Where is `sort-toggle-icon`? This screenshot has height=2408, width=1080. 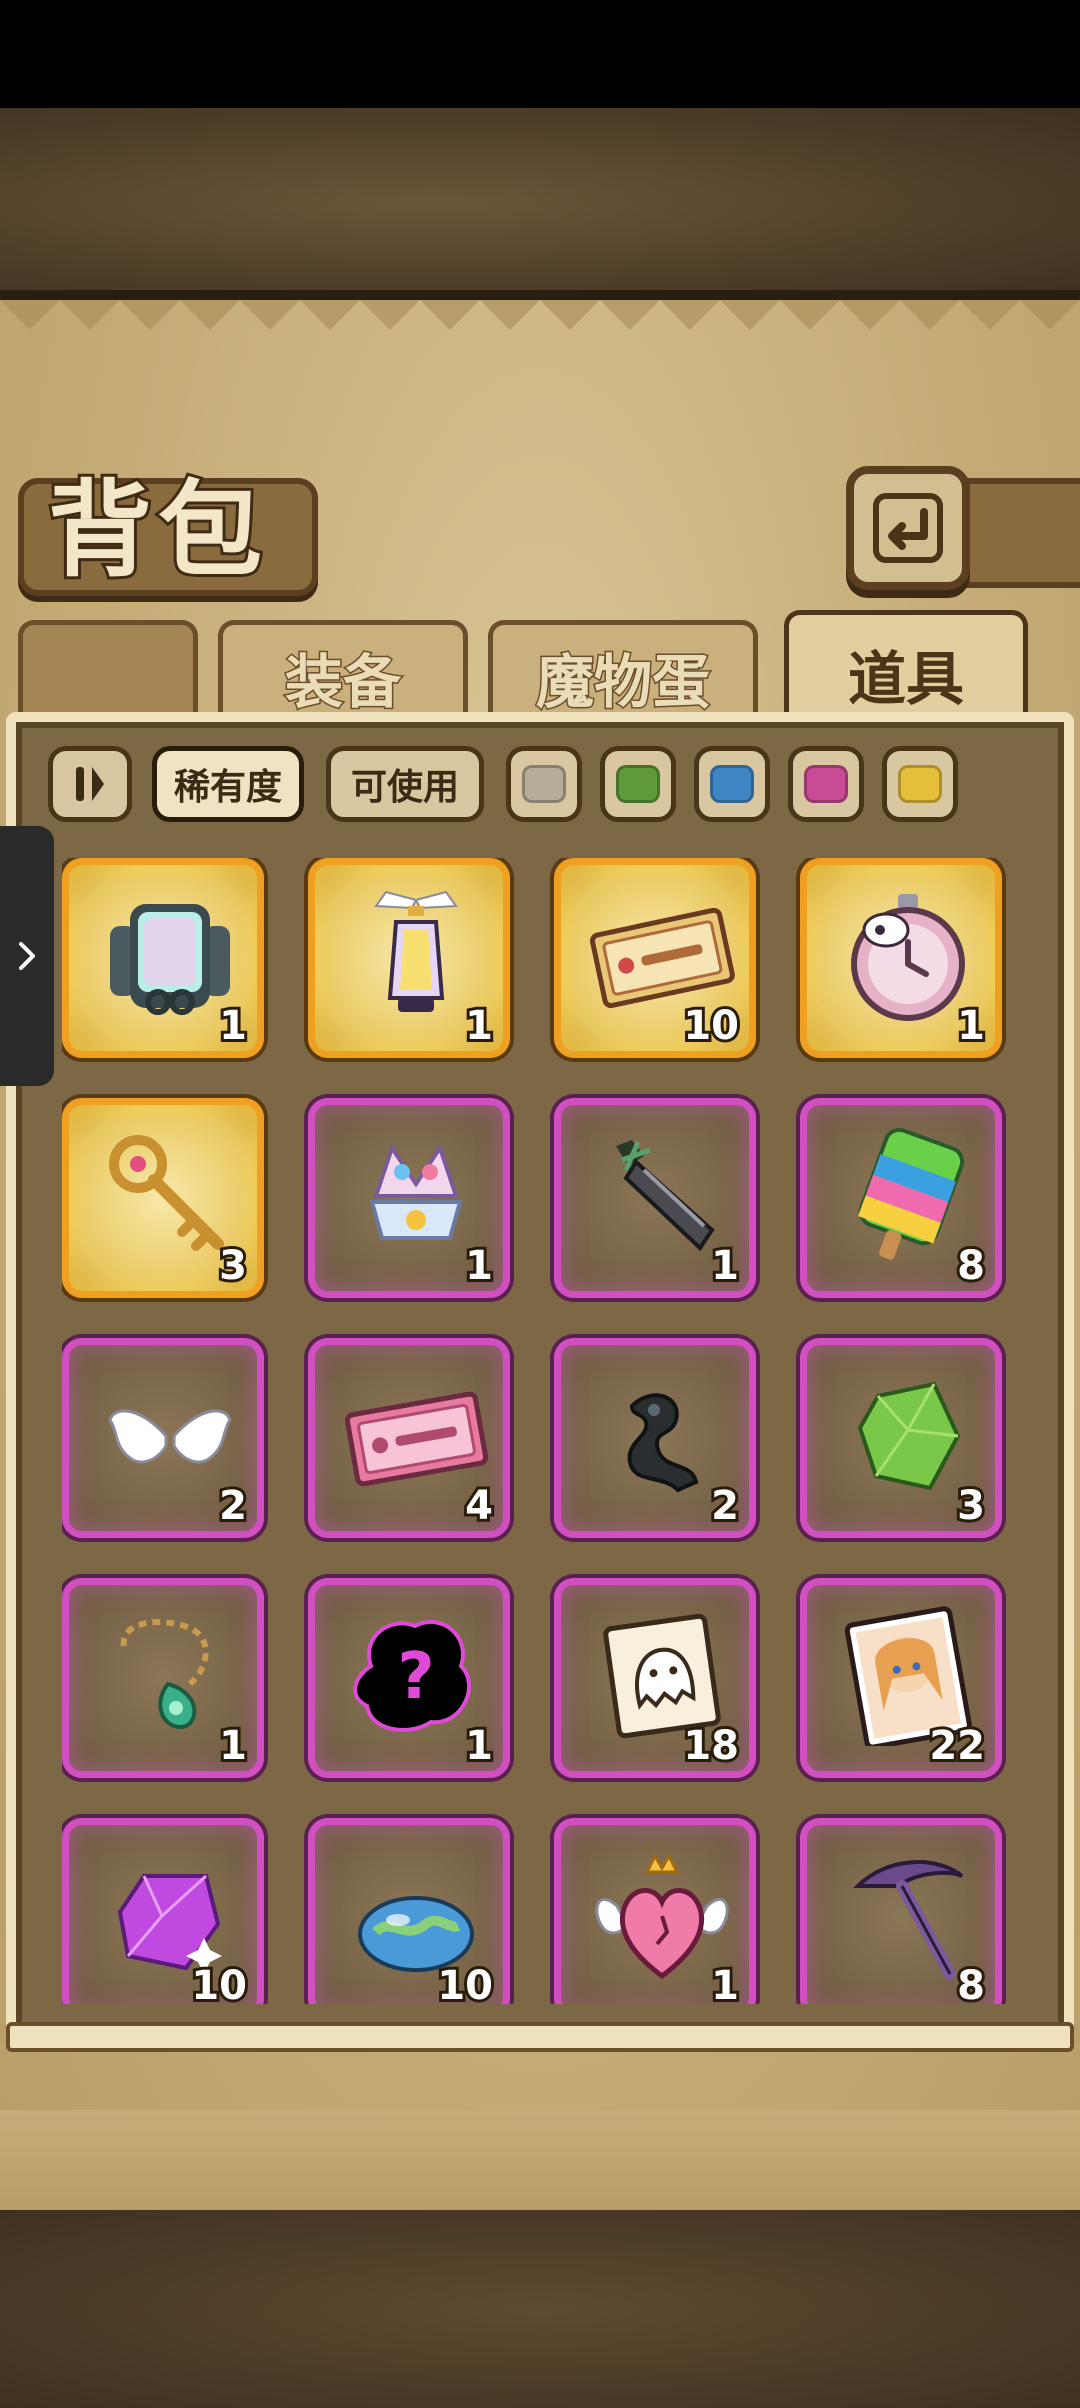 sort-toggle-icon is located at coordinates (90, 784).